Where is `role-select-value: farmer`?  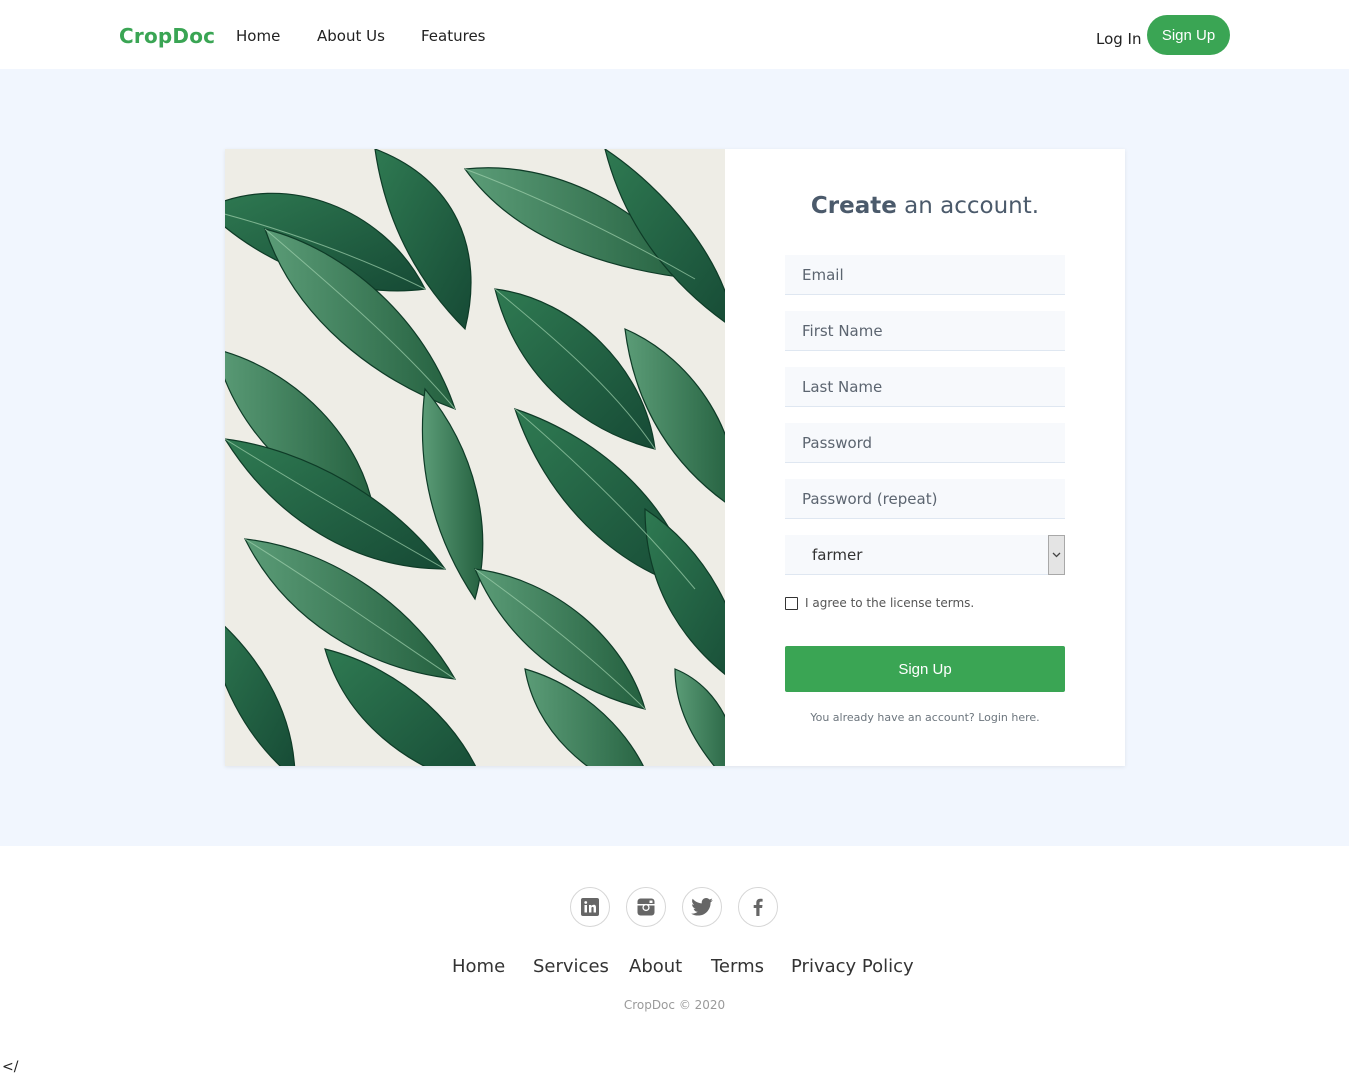 role-select-value: farmer is located at coordinates (837, 555).